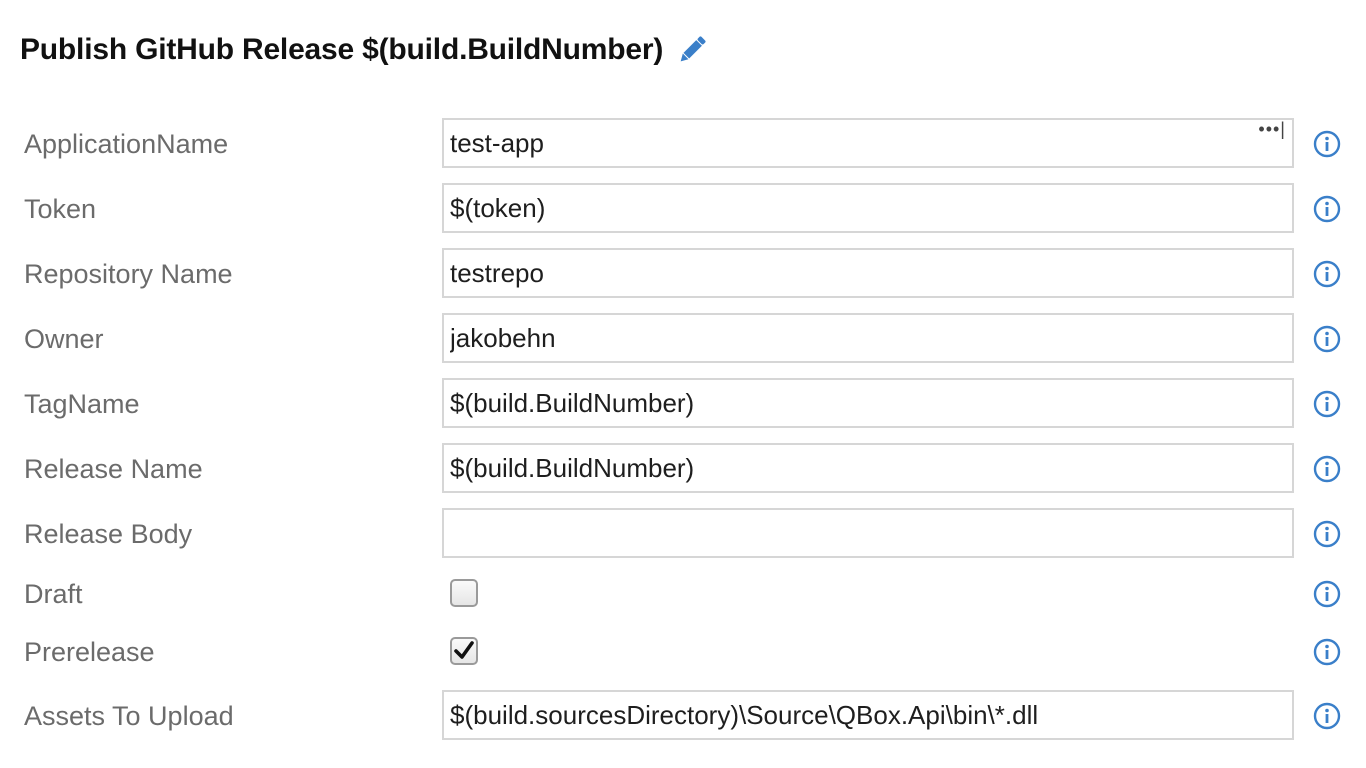 The width and height of the screenshot is (1366, 768). I want to click on release-body-label: Release Body, so click(108, 534).